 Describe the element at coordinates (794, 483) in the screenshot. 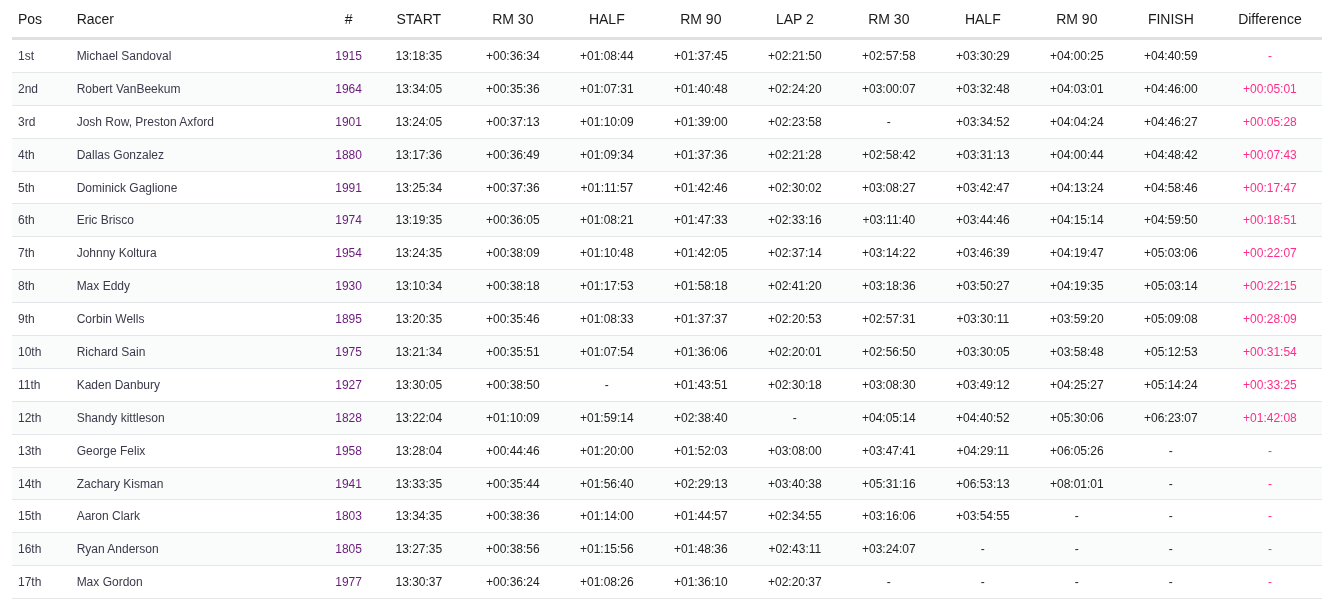

I see `table-cell: +03:40:38` at that location.